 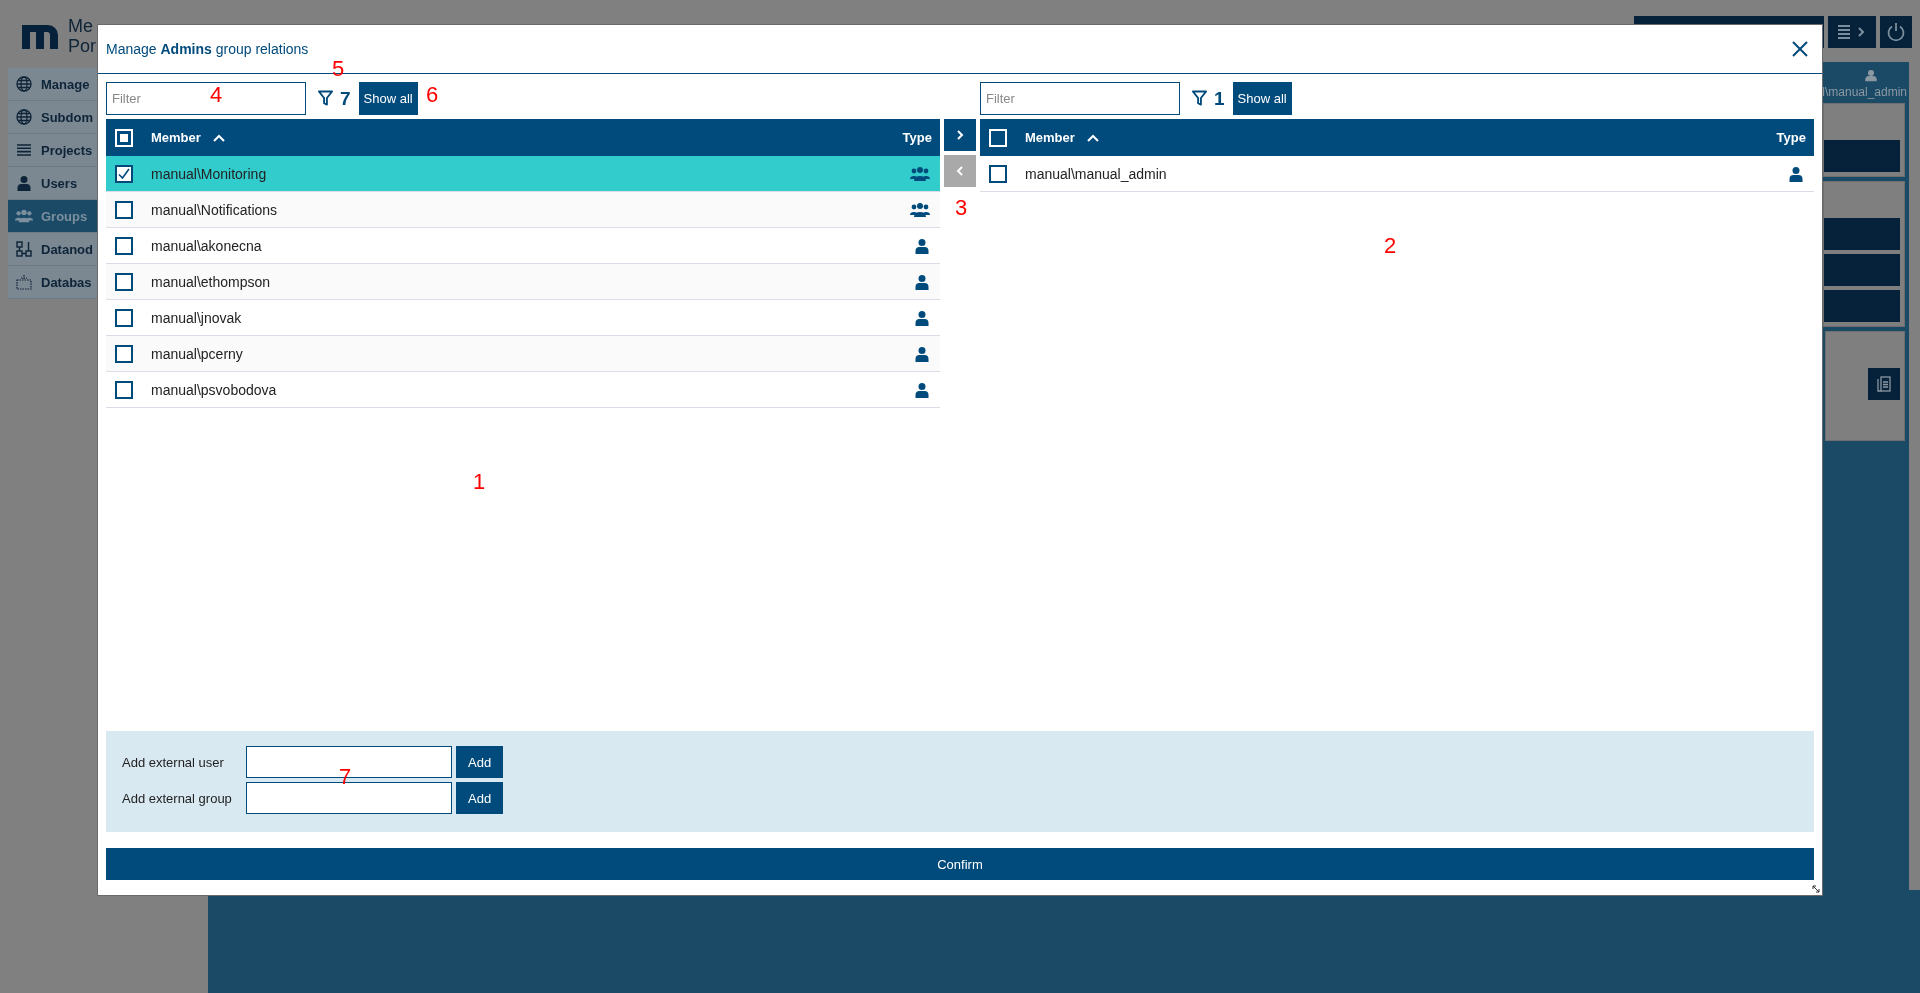 What do you see at coordinates (207, 49) in the screenshot?
I see `dialog-title: Manage Admins group relations` at bounding box center [207, 49].